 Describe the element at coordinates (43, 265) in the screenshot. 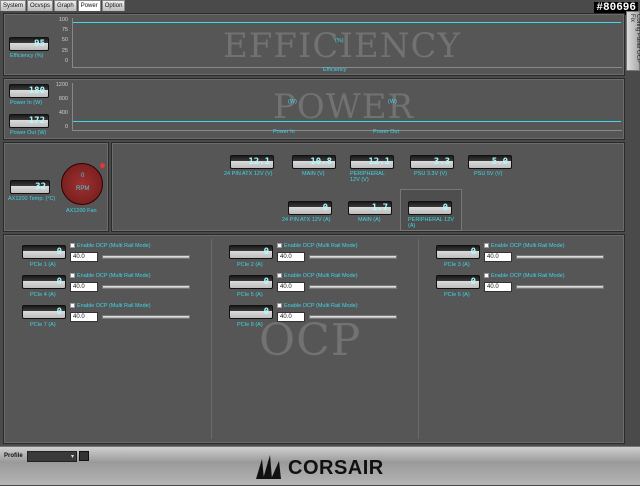

I see `ocp-rail-label: PCIe 1 (A)` at that location.